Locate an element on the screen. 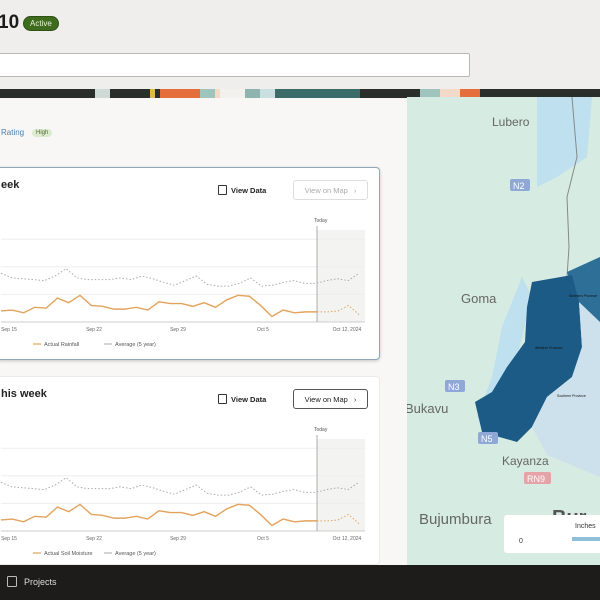 This screenshot has width=600, height=600. legend-min: 0 is located at coordinates (521, 541).